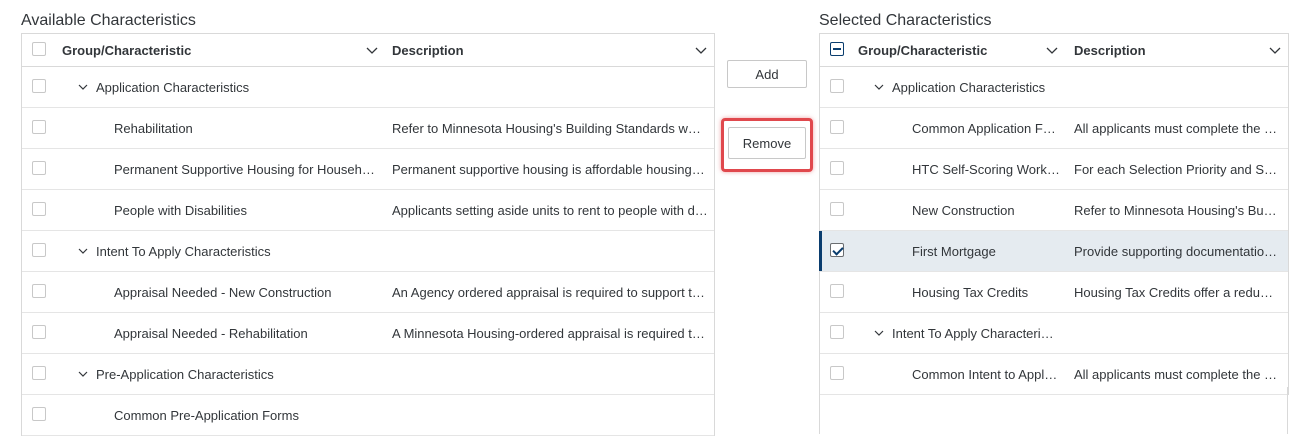  What do you see at coordinates (223, 292) in the screenshot?
I see `item-name: Appraisal Needed - New Construction` at bounding box center [223, 292].